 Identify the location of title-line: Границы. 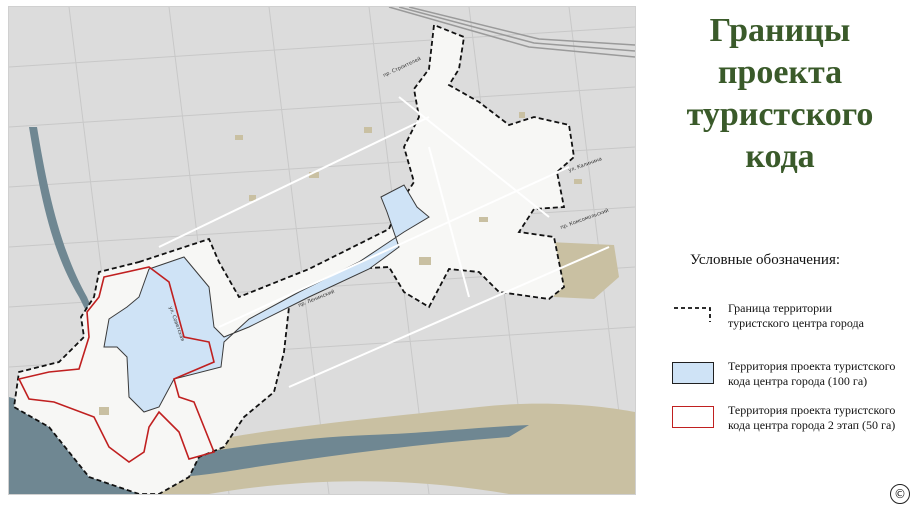
(780, 30).